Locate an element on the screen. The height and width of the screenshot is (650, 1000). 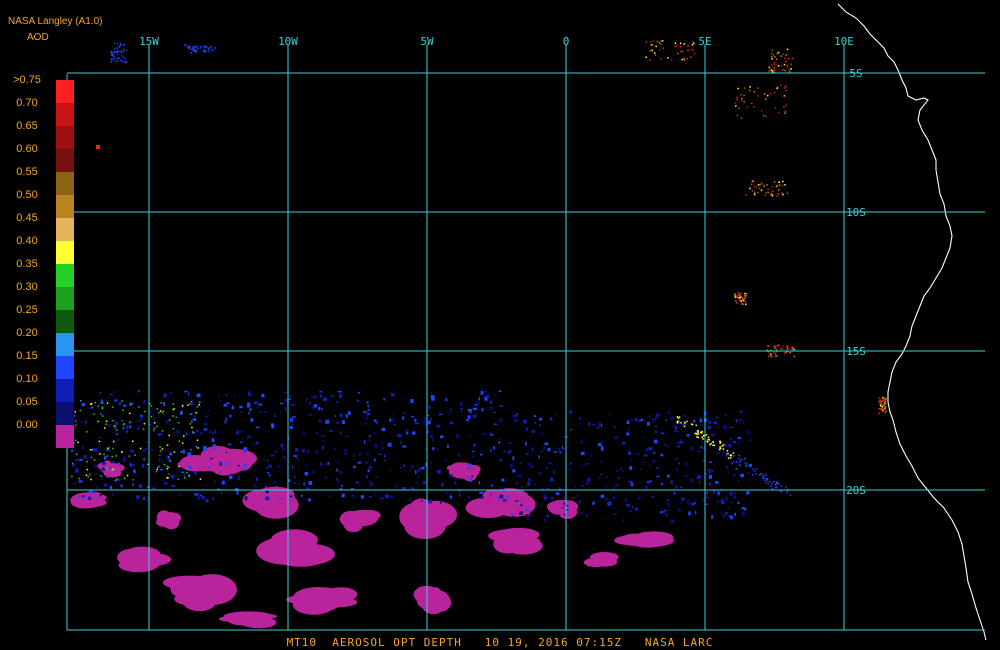
legend-label: 0.00 is located at coordinates (27, 425).